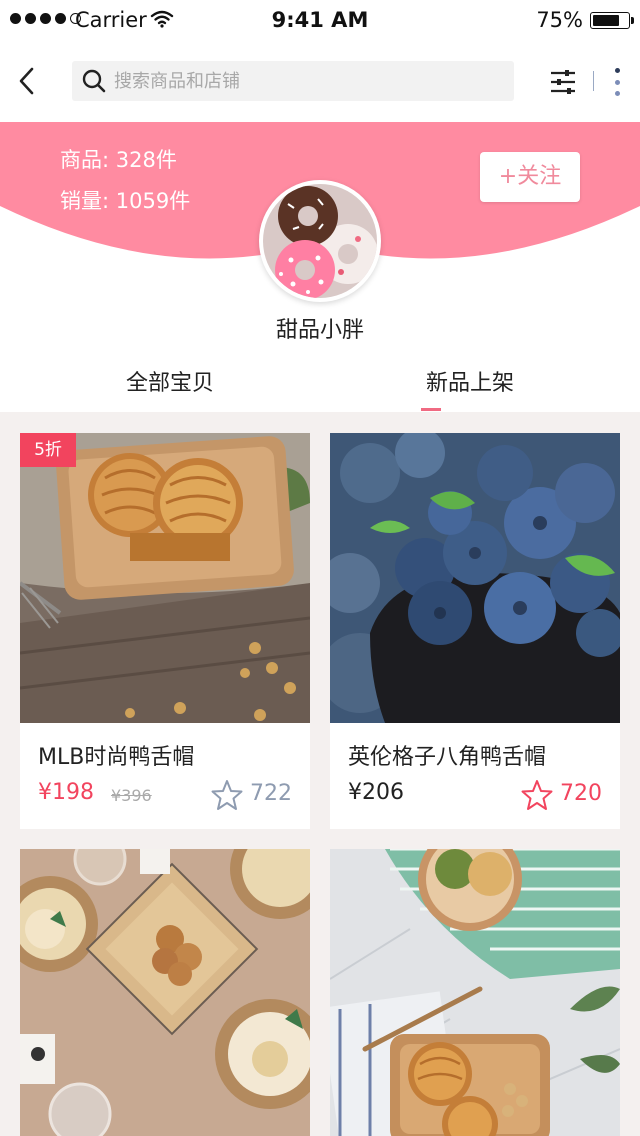 The height and width of the screenshot is (1136, 640). What do you see at coordinates (470, 381) in the screenshot?
I see `tab-new-arrivals: 新品上架` at bounding box center [470, 381].